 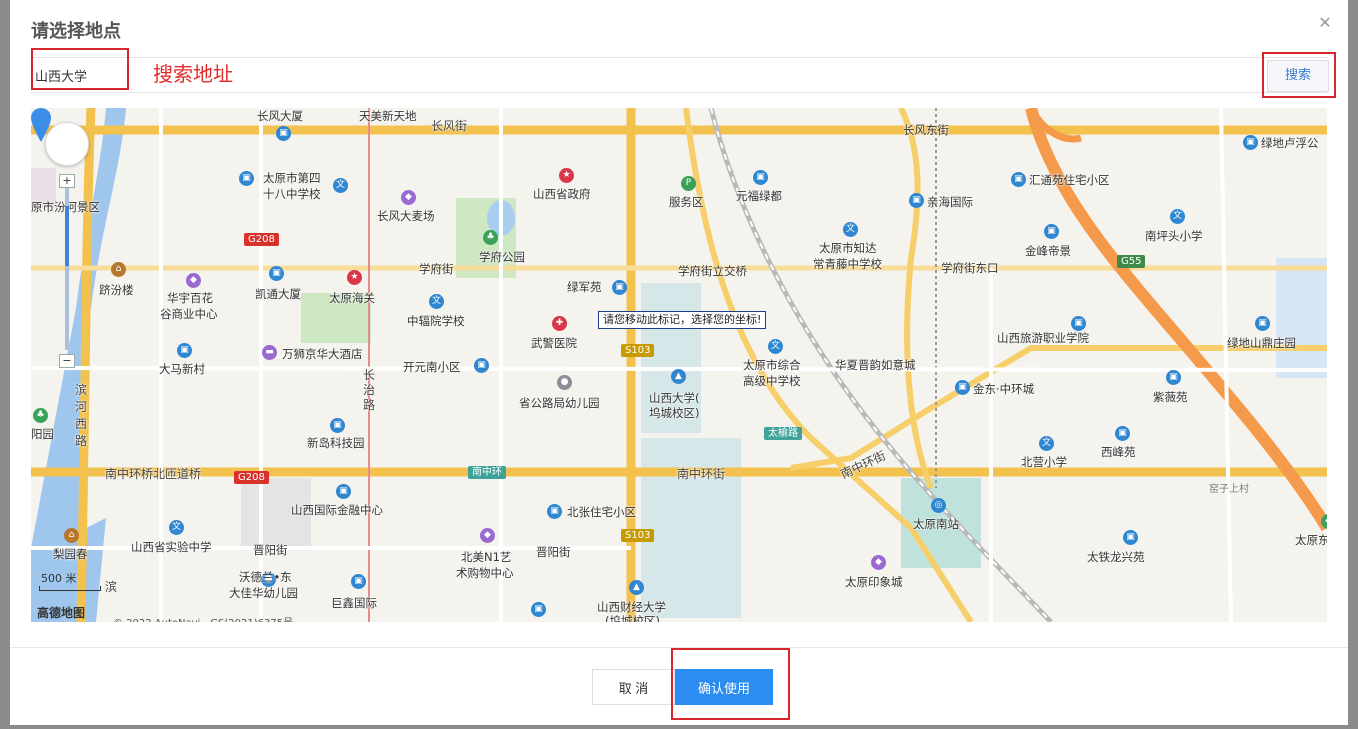 What do you see at coordinates (970, 268) in the screenshot?
I see `map-label: 学府街东口` at bounding box center [970, 268].